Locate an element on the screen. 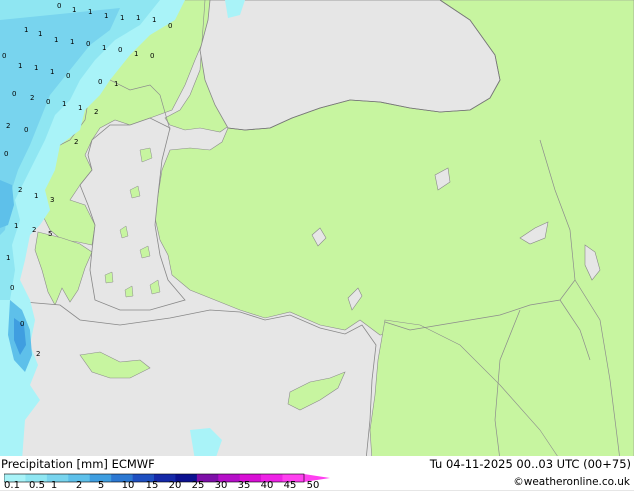 The width and height of the screenshot is (634, 491). colorbar-tick-label: 1 is located at coordinates (54, 485).